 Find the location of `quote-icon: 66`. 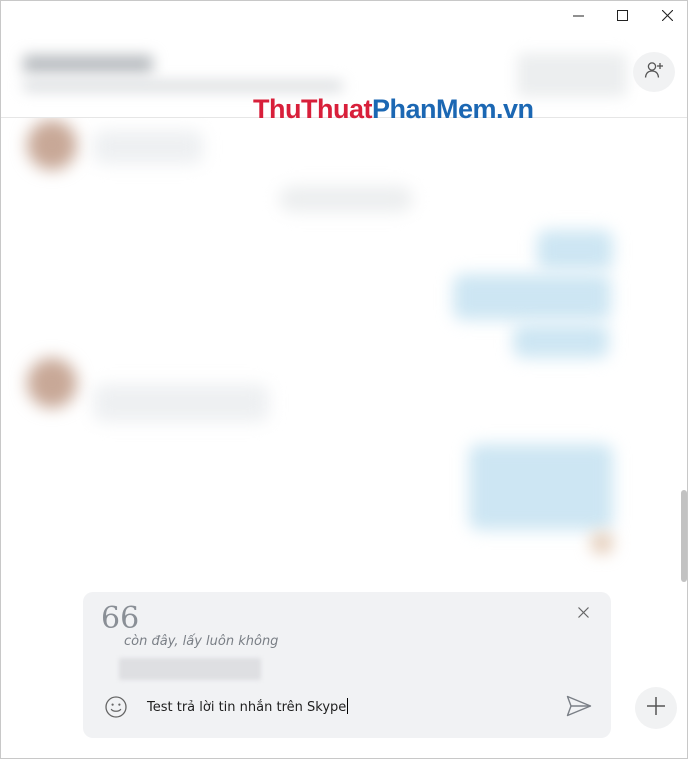

quote-icon: 66 is located at coordinates (120, 618).